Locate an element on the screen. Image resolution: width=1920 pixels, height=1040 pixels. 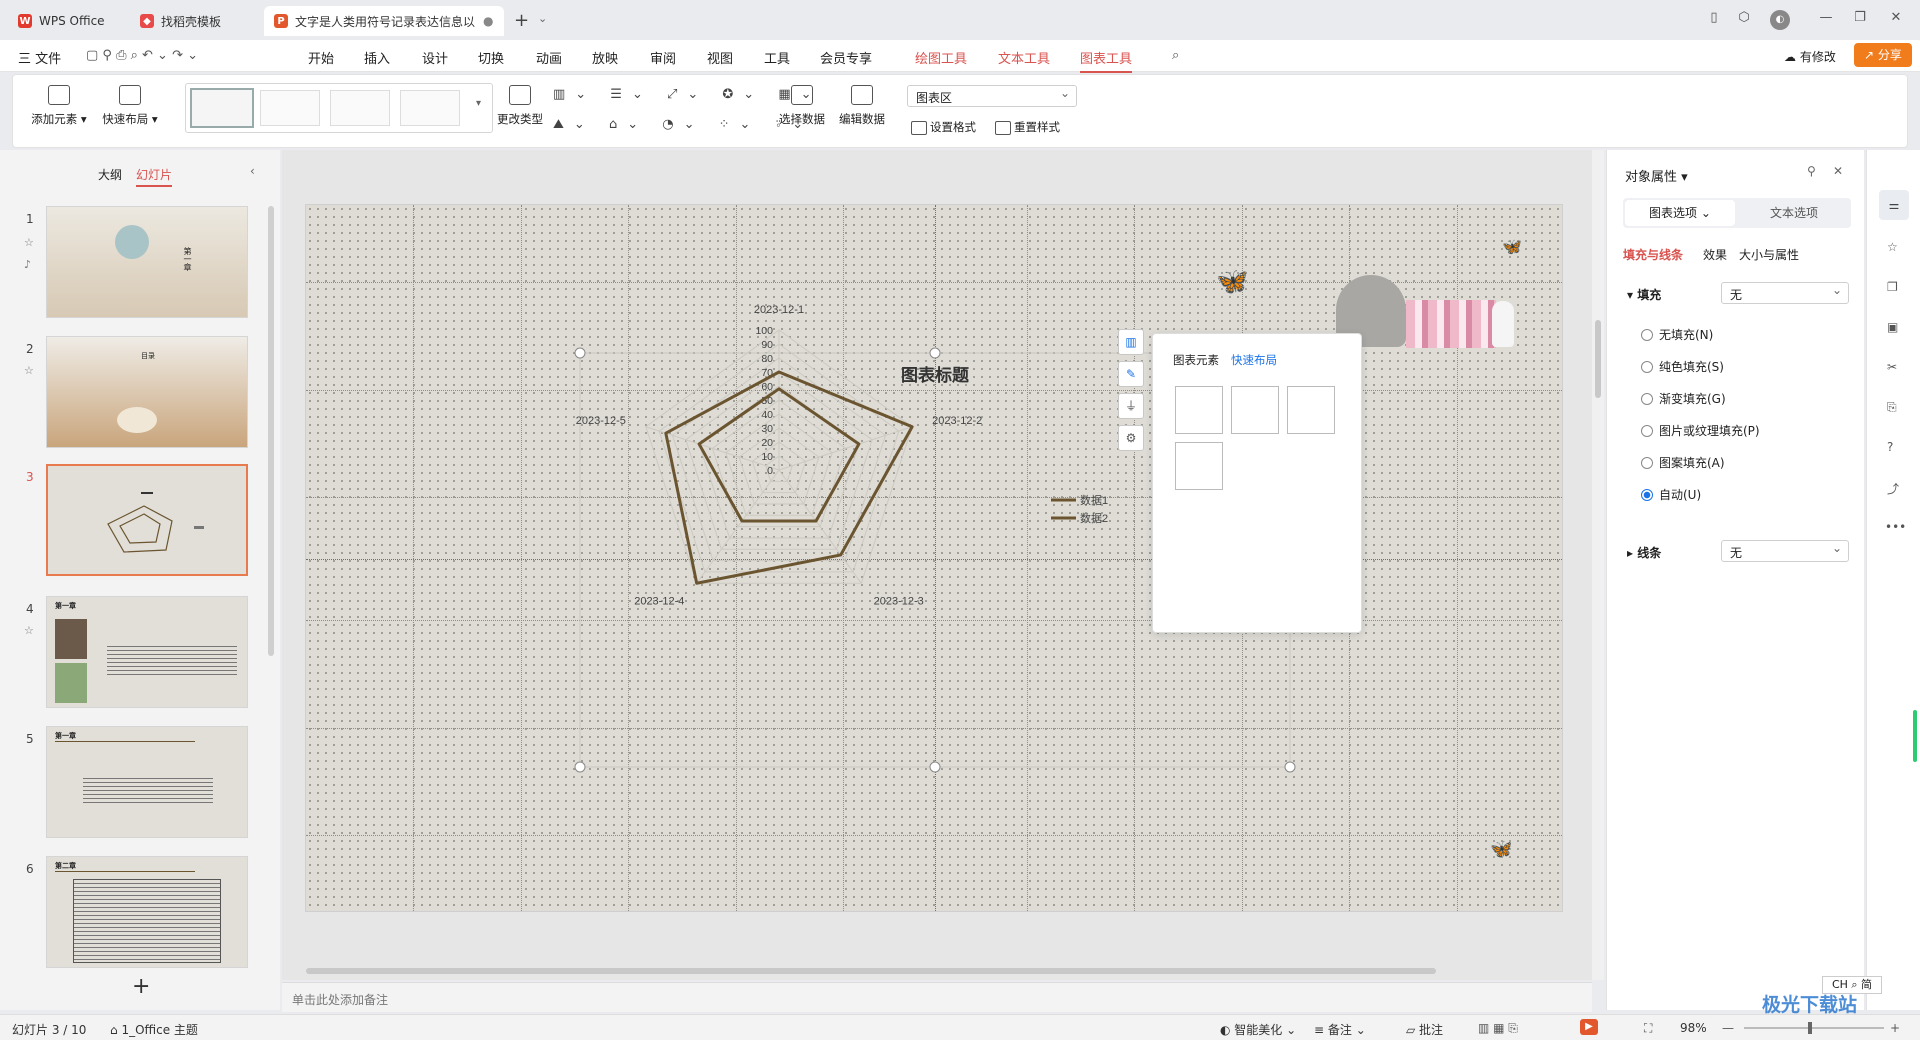
menu-animation: 动画 is located at coordinates (549, 57).